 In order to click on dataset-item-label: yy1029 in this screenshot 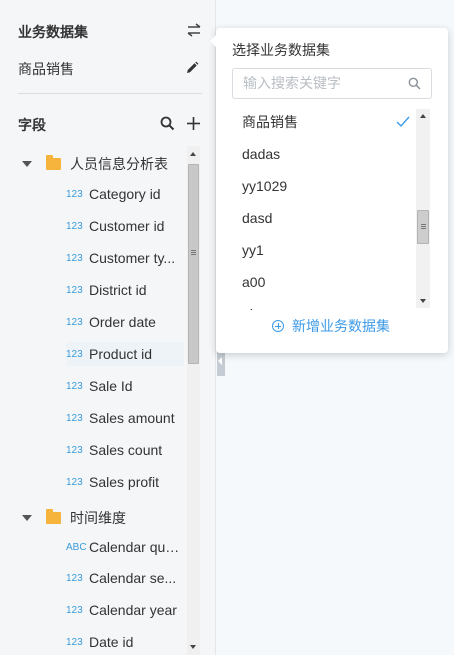, I will do `click(265, 186)`.